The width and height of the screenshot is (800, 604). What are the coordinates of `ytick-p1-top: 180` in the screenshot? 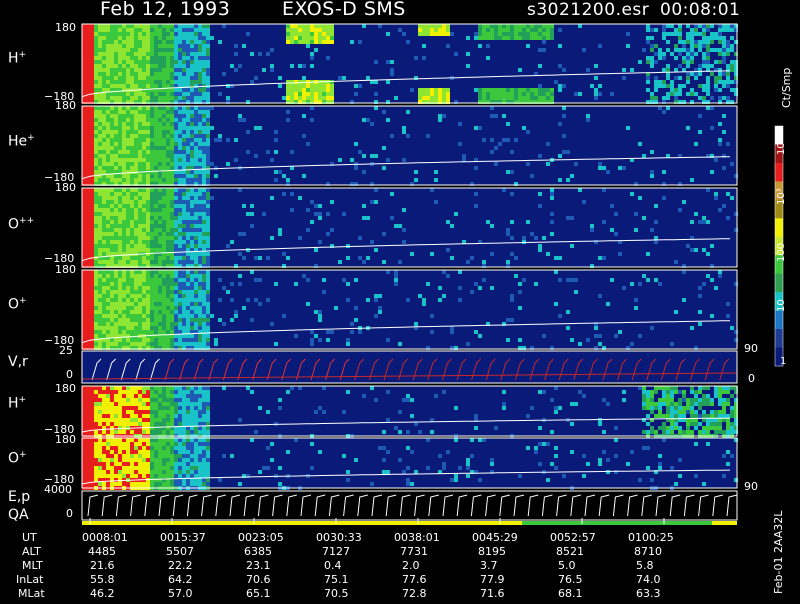 It's located at (65, 27).